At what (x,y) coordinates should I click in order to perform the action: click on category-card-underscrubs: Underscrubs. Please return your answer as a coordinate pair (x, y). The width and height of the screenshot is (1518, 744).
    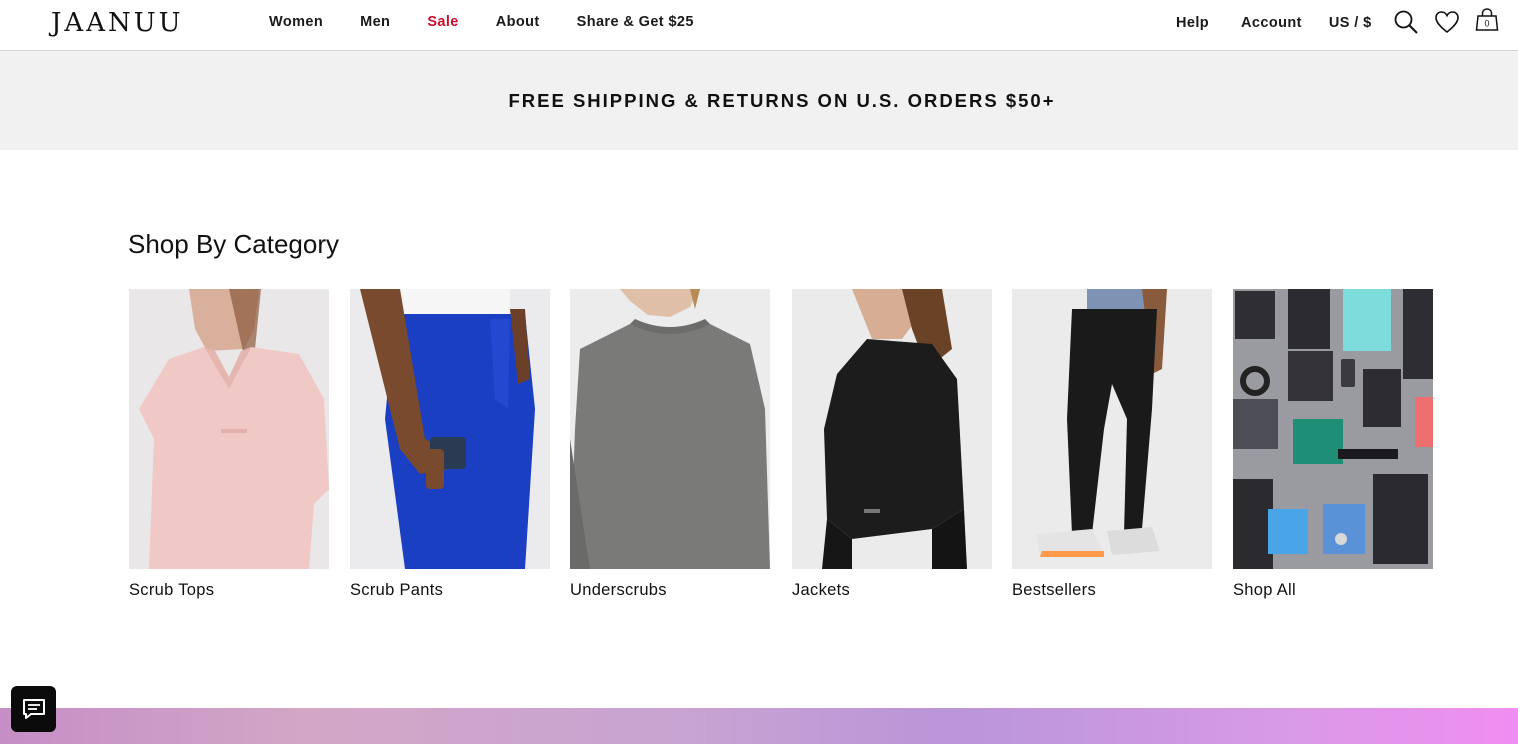
    Looking at the image, I should click on (670, 449).